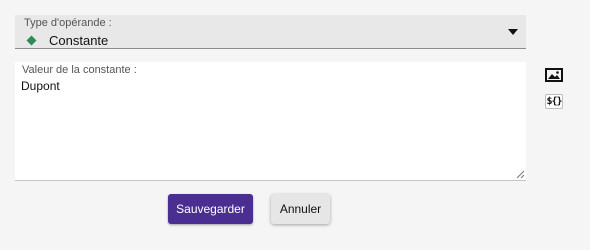 Image resolution: width=590 pixels, height=250 pixels. I want to click on operand-type-value-row: Constante, so click(67, 40).